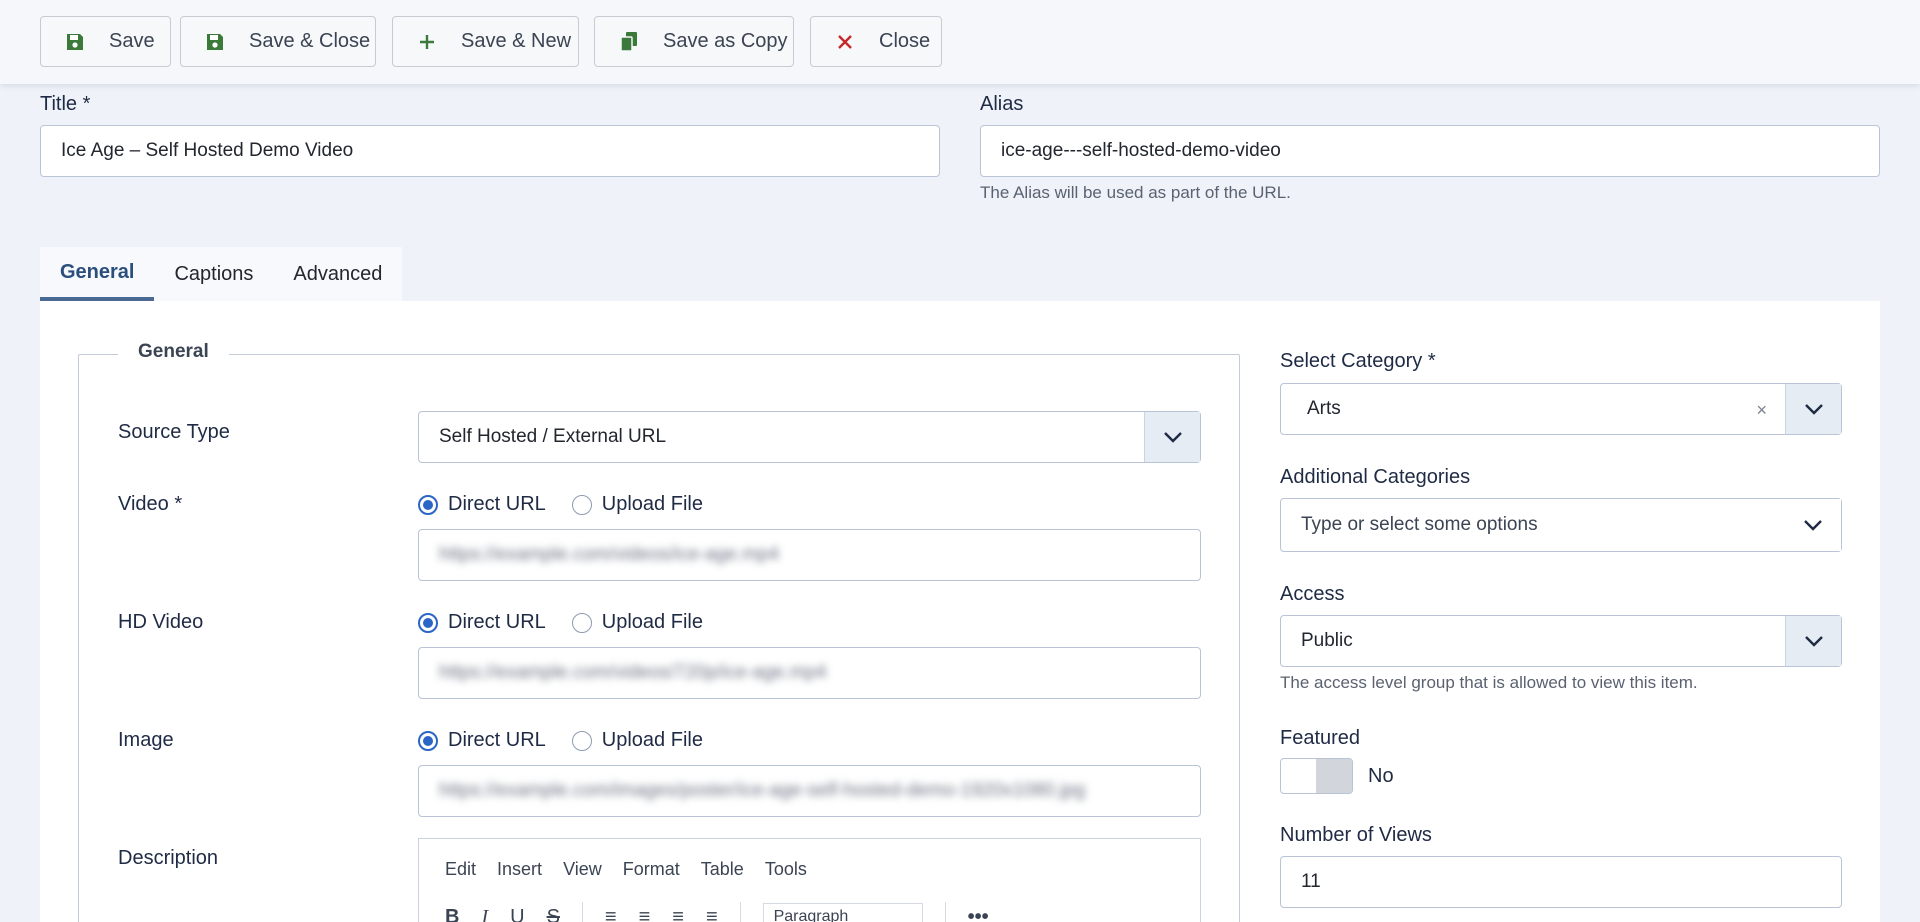 This screenshot has height=922, width=1920. Describe the element at coordinates (161, 622) in the screenshot. I see `hd-video-label: HD Video` at that location.